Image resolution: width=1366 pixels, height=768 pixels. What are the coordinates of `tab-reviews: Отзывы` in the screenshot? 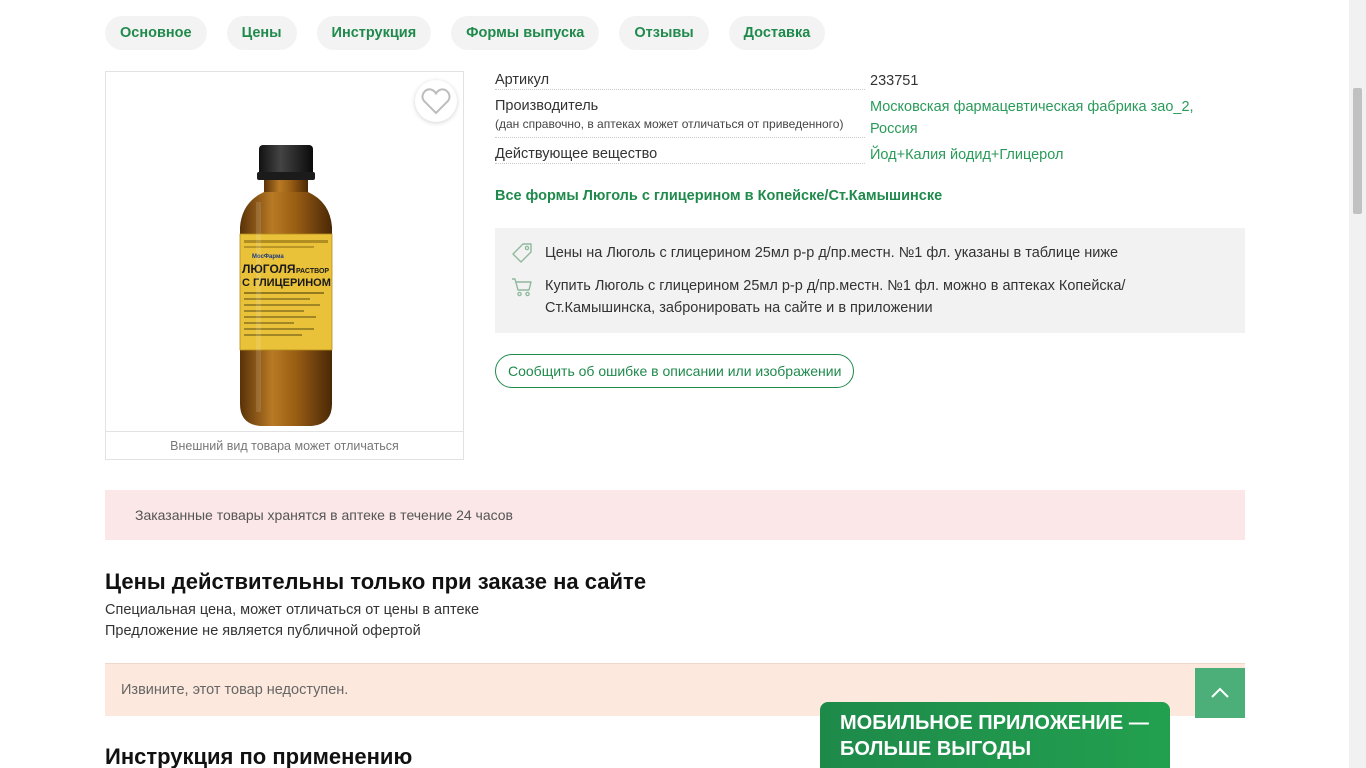 It's located at (664, 33).